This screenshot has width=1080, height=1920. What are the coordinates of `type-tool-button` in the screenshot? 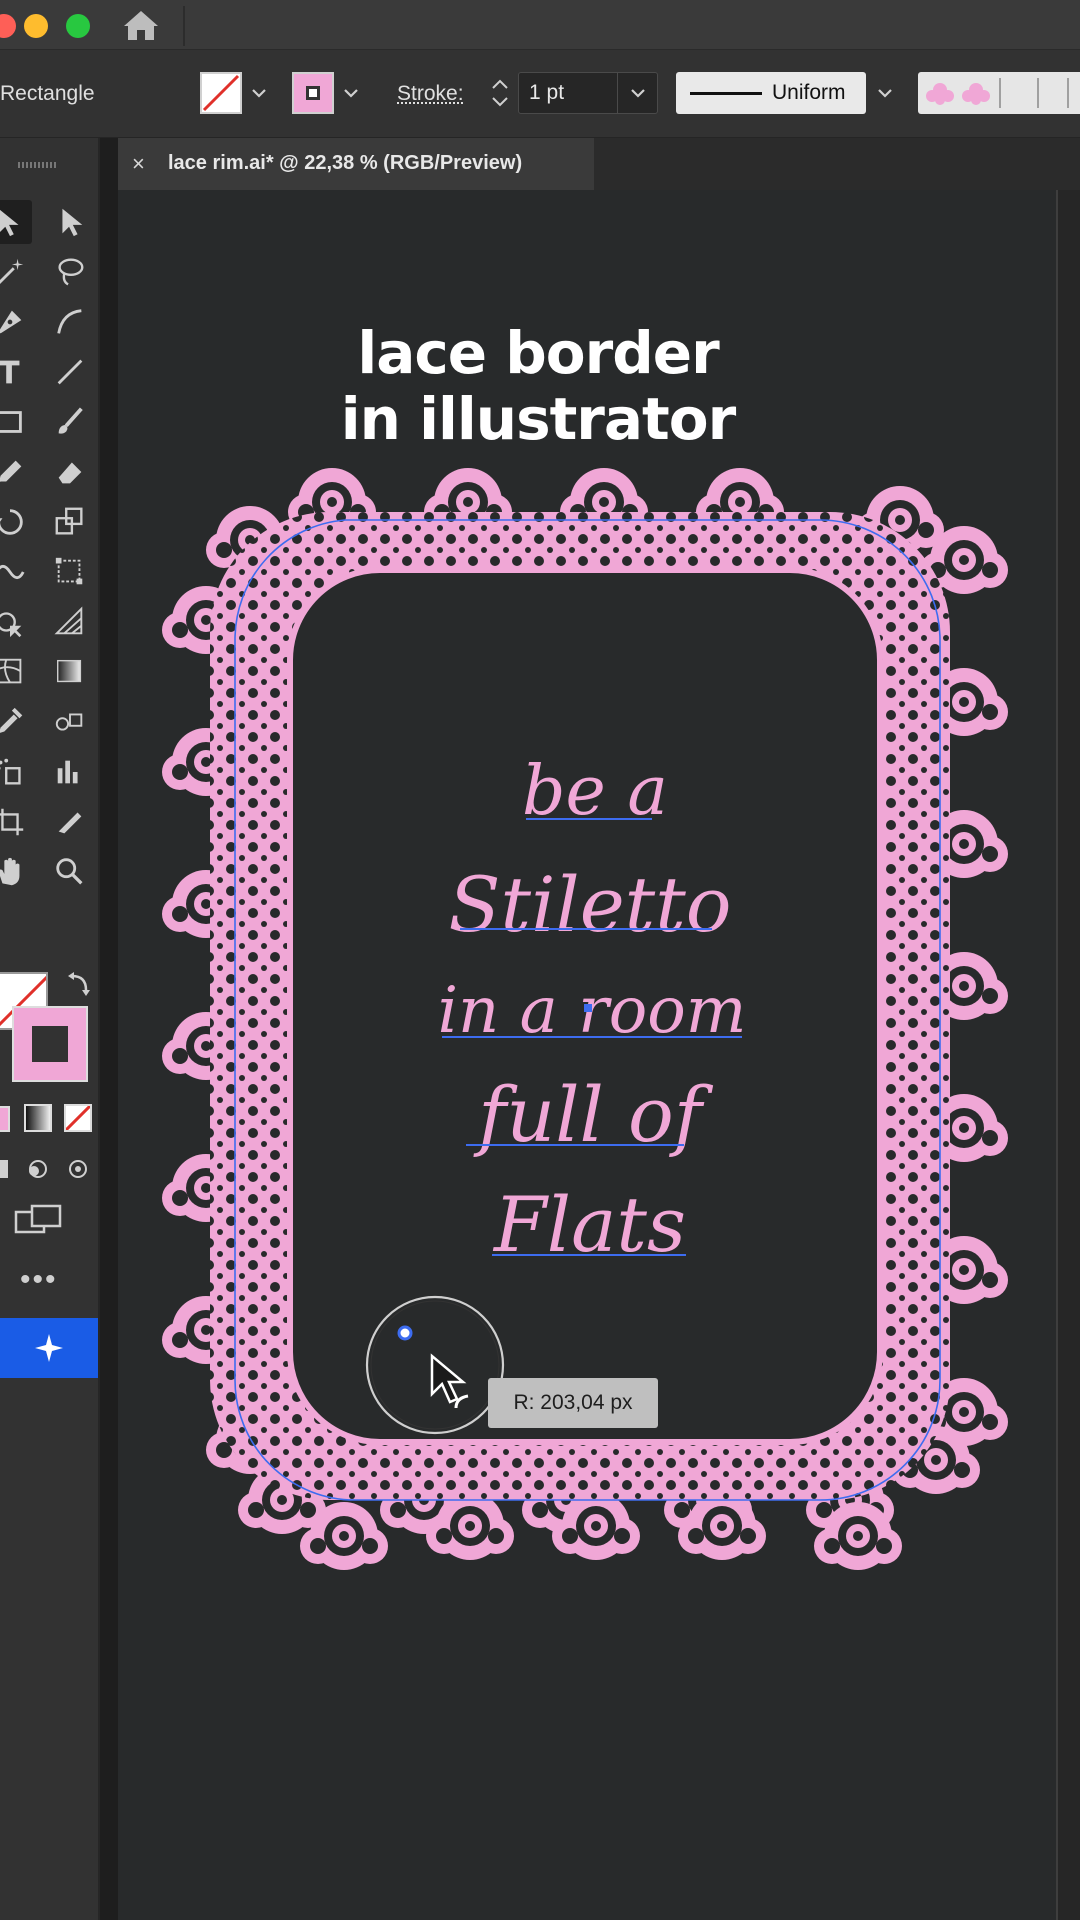 It's located at (16, 372).